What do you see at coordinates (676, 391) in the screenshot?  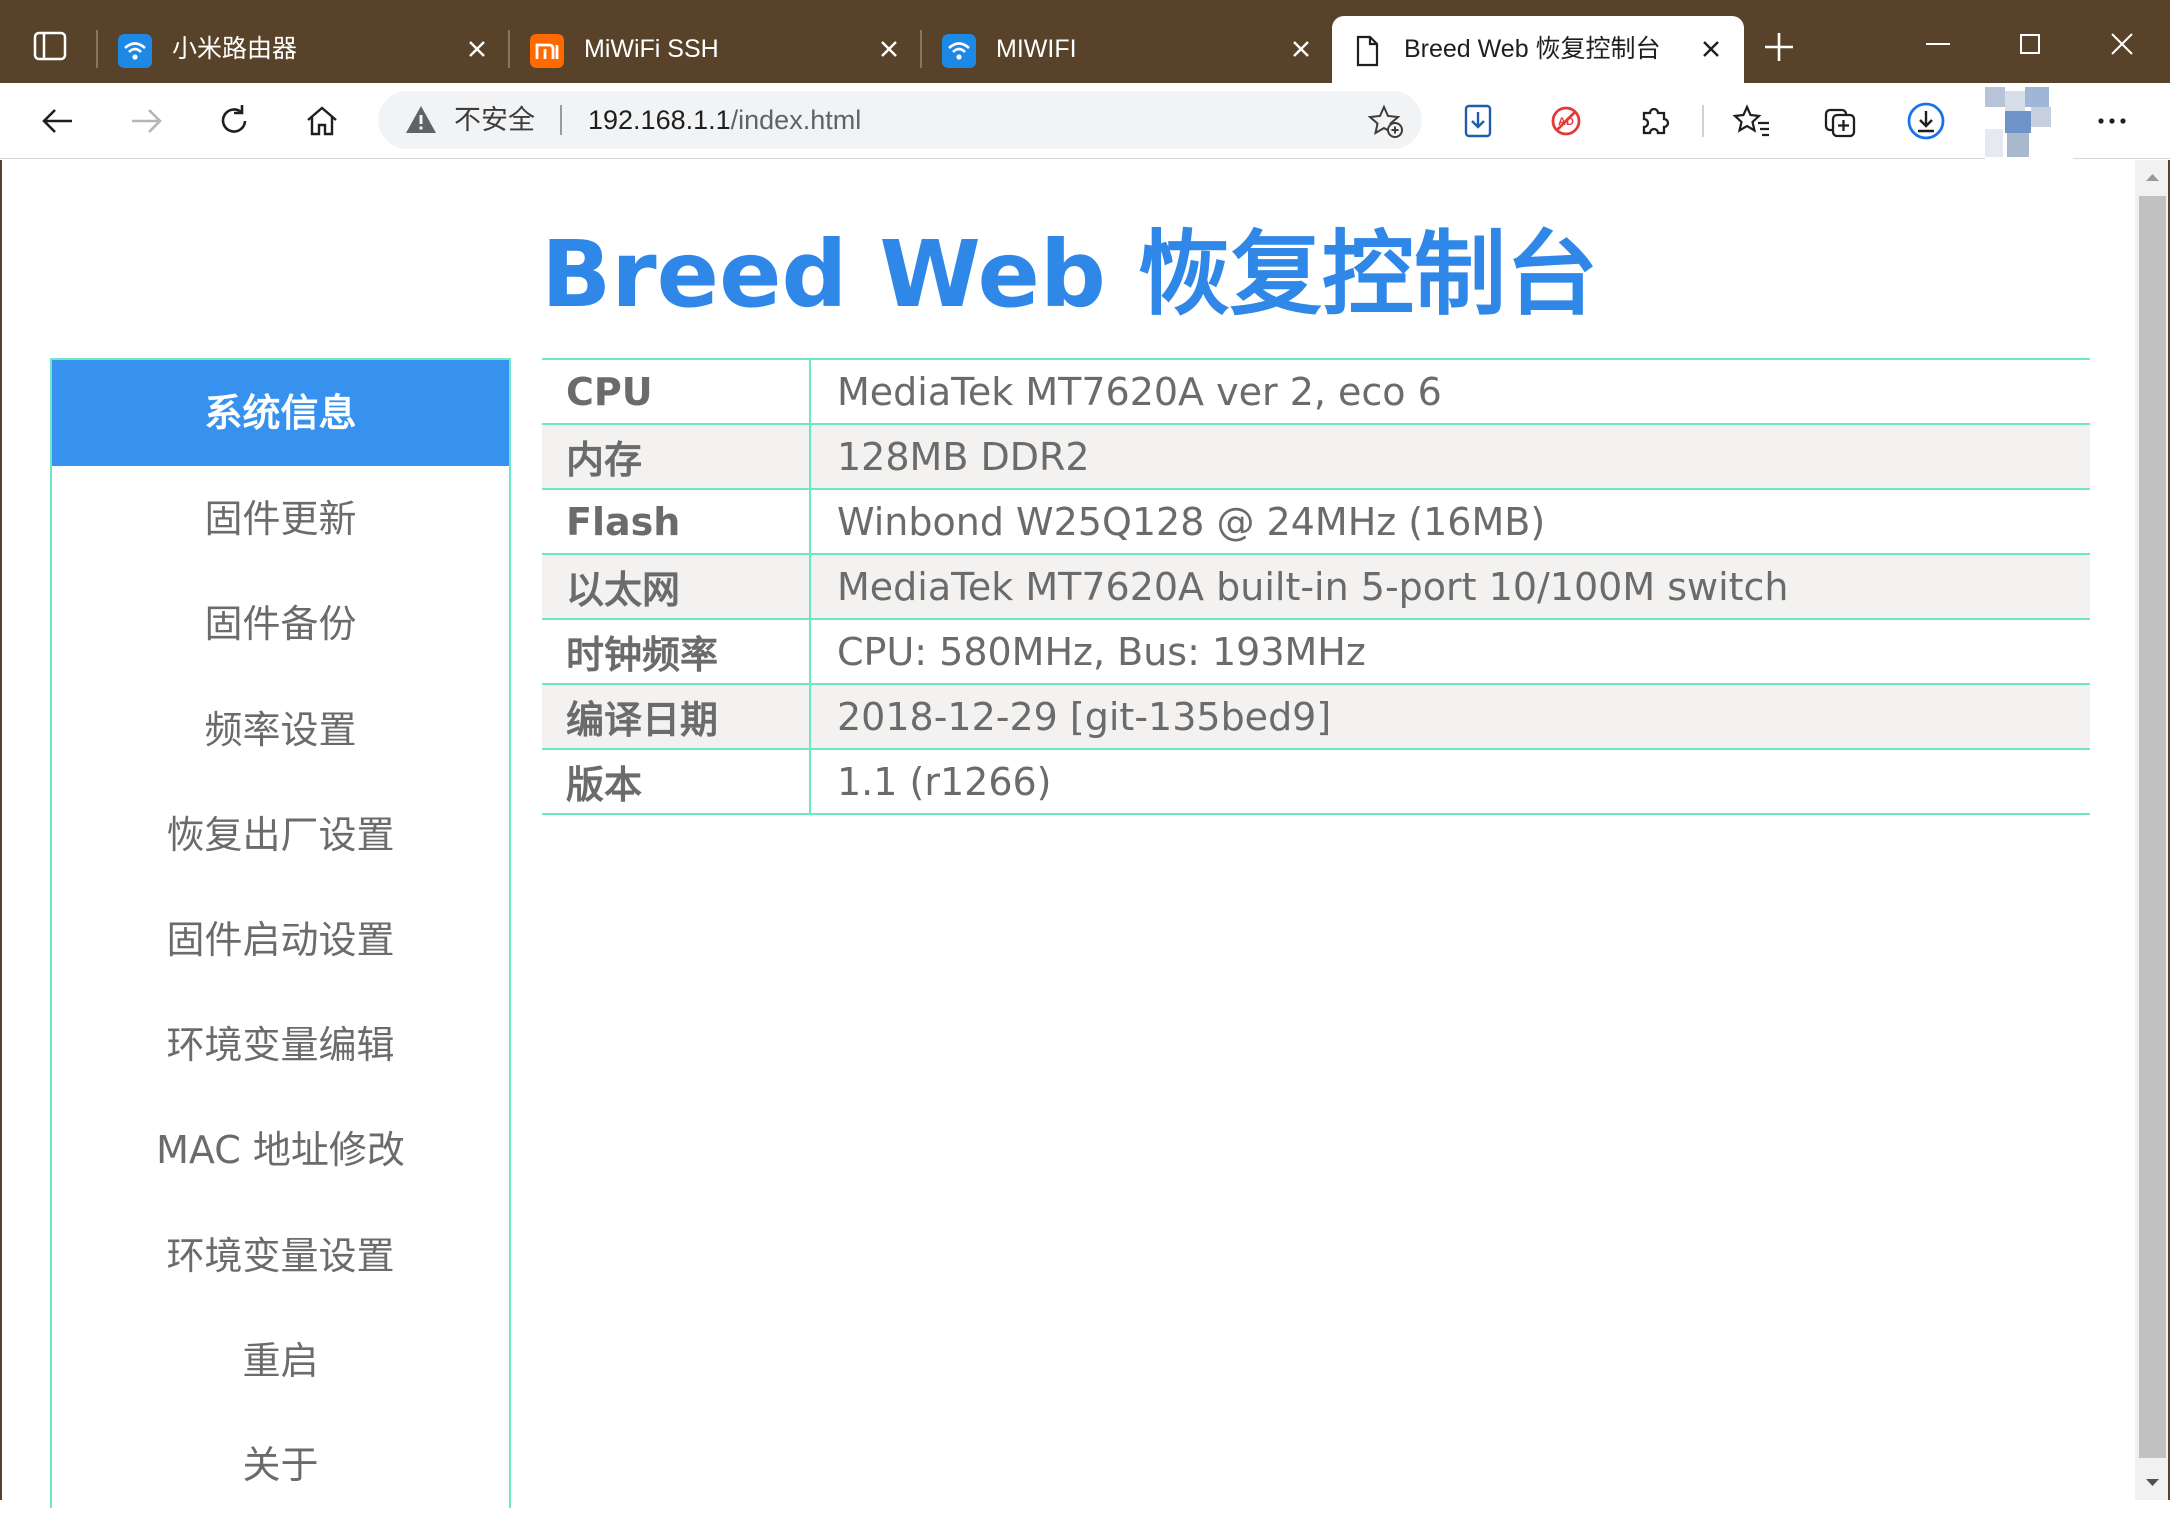 I see `info-key: CPU` at bounding box center [676, 391].